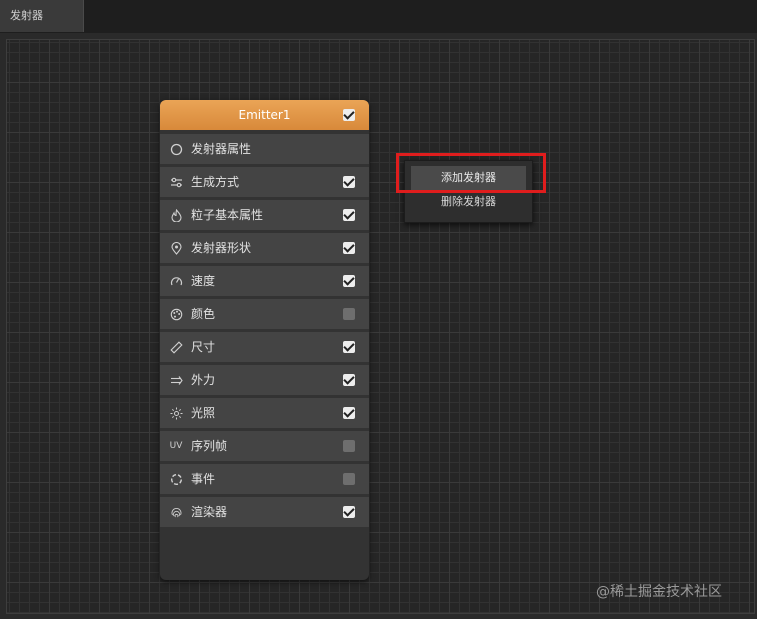 The height and width of the screenshot is (619, 757). What do you see at coordinates (227, 215) in the screenshot?
I see `module-label: 粒子基本属性` at bounding box center [227, 215].